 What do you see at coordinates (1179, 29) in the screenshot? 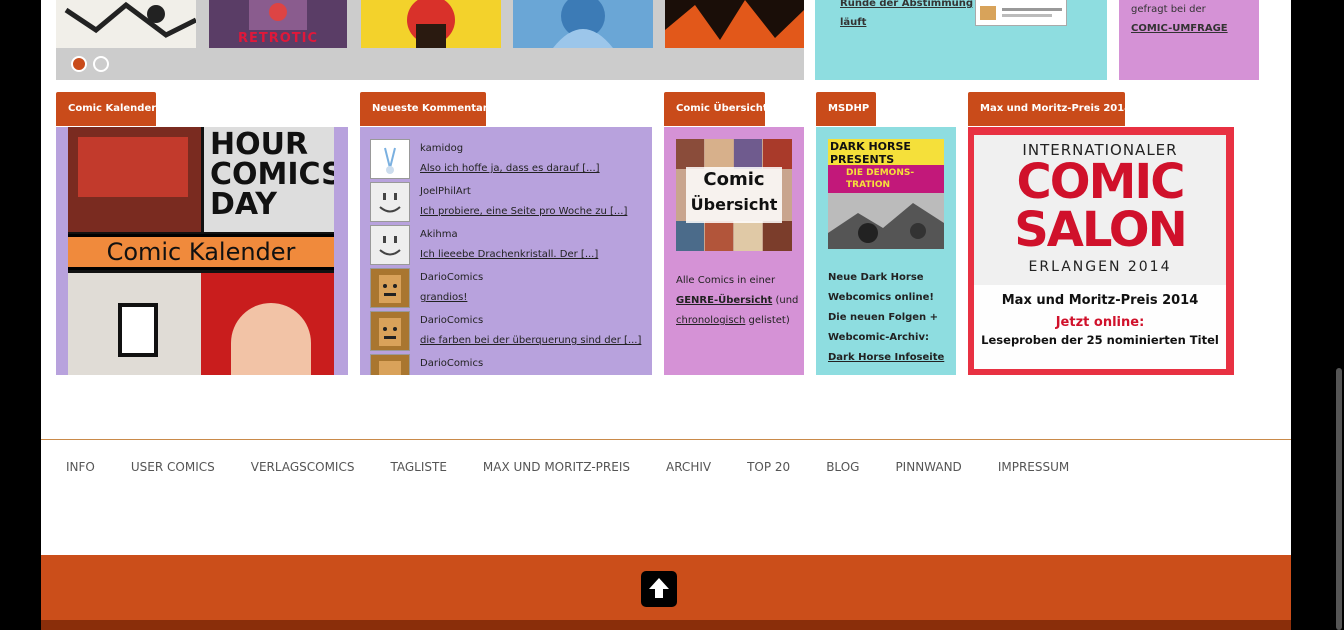
I see `survey-link: COMIC-UMFRAGE` at bounding box center [1179, 29].